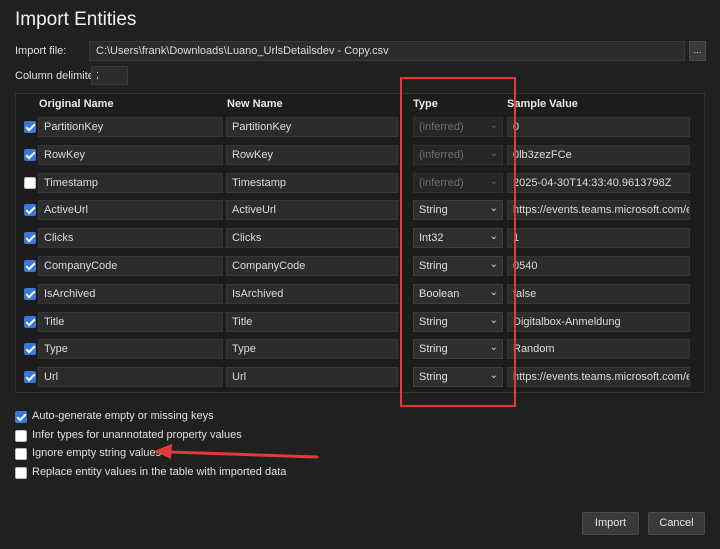 This screenshot has height=549, width=720. Describe the element at coordinates (130, 154) in the screenshot. I see `original-name-cell: RowKey` at that location.